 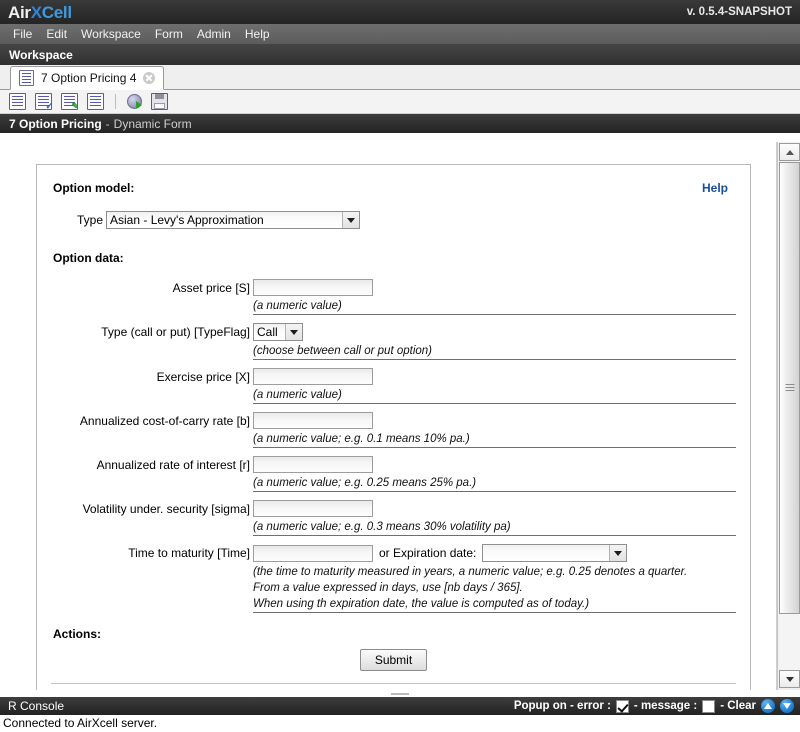 What do you see at coordinates (739, 12) in the screenshot?
I see `version-label: v. 0.5.4-SNAPSHOT` at bounding box center [739, 12].